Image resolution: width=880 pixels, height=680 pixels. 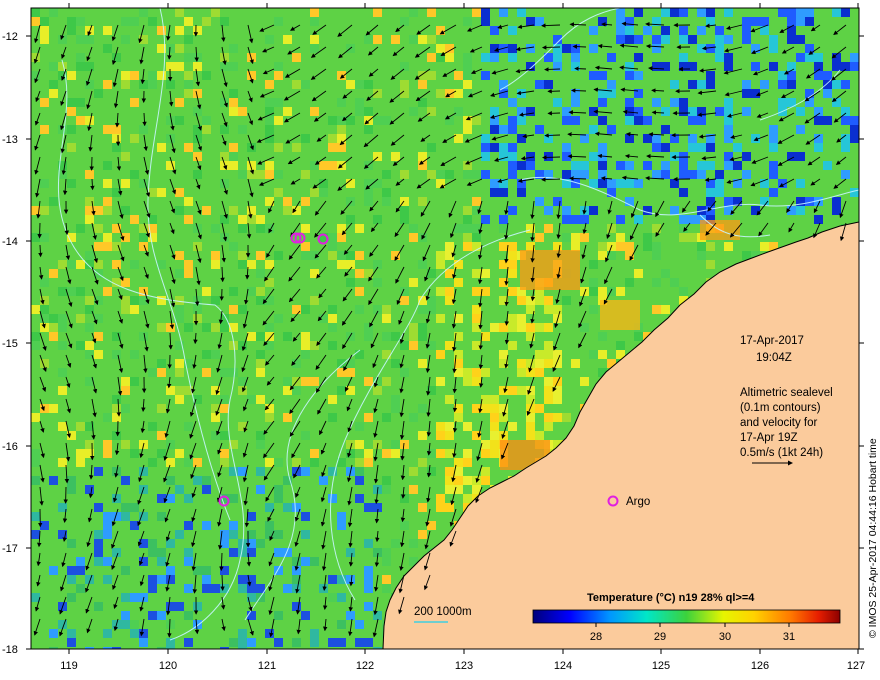 What do you see at coordinates (638, 502) in the screenshot?
I see `argo-label: Argo` at bounding box center [638, 502].